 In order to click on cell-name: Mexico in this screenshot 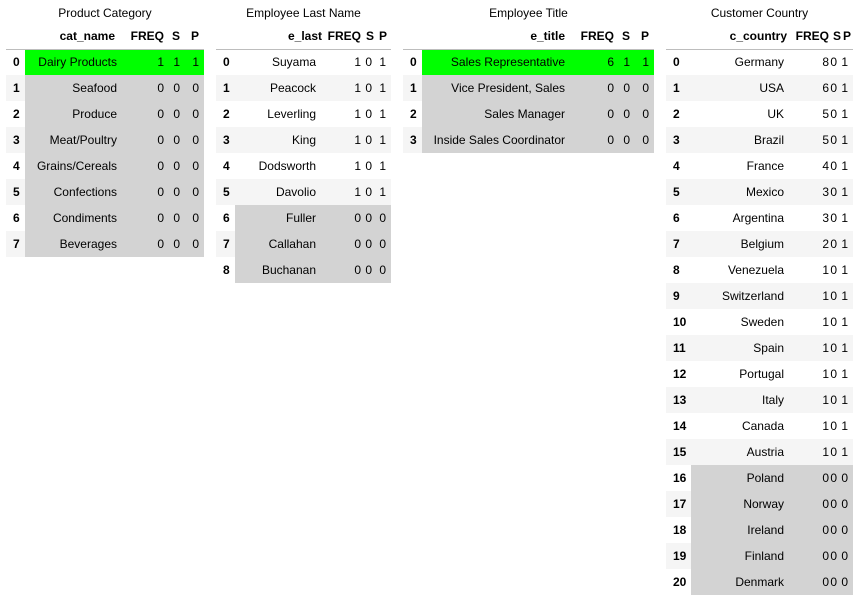, I will do `click(741, 192)`.